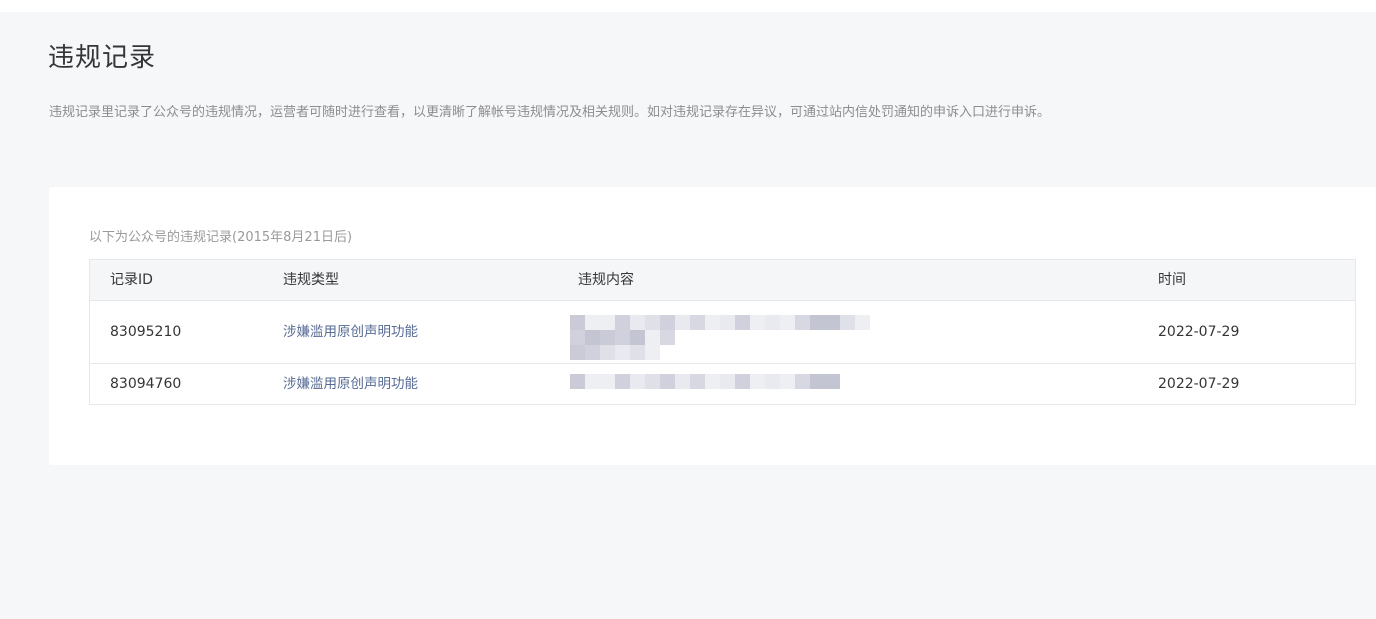 This screenshot has height=619, width=1376. I want to click on column-header-id: 记录ID, so click(131, 280).